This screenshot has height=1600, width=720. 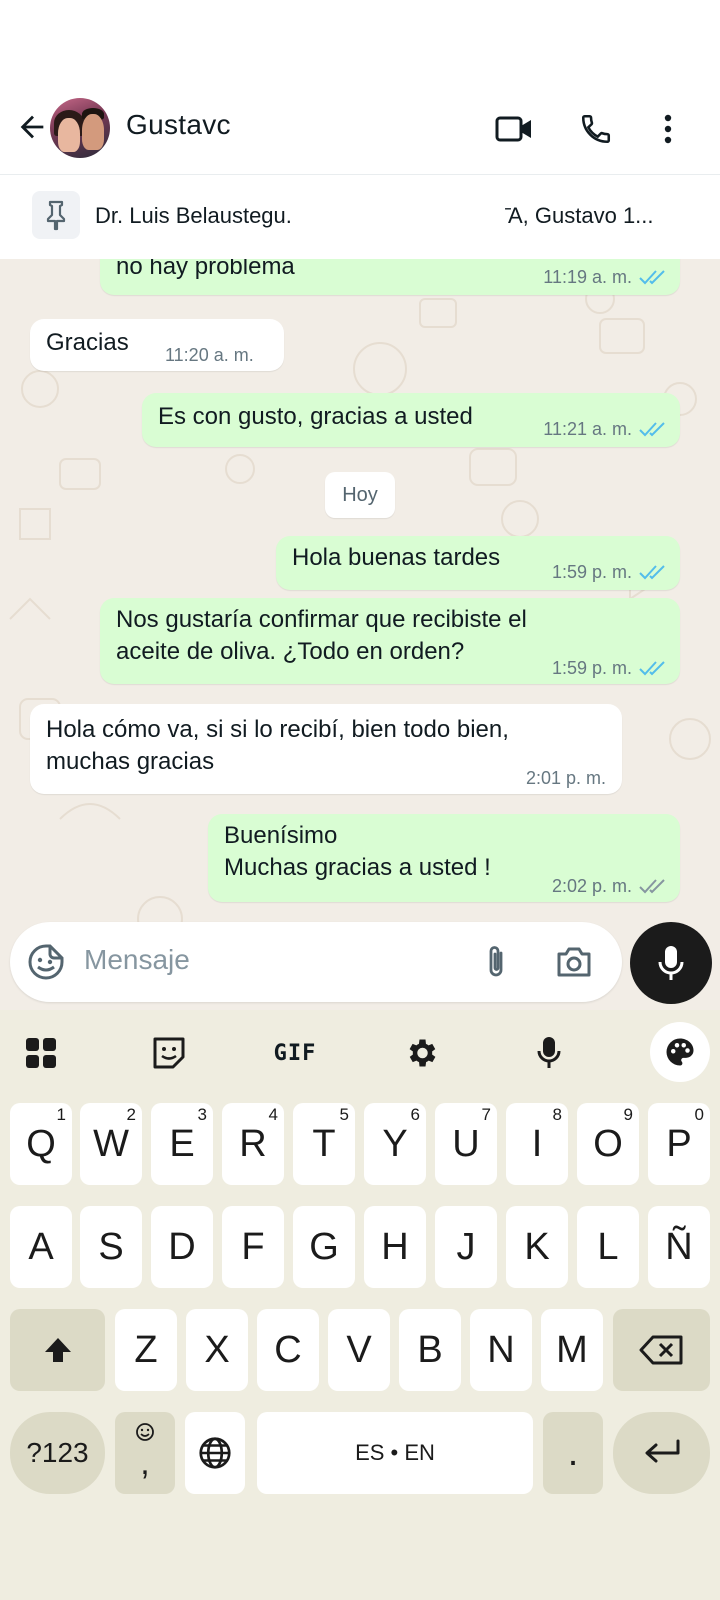 What do you see at coordinates (573, 1453) in the screenshot?
I see `period-key: .` at bounding box center [573, 1453].